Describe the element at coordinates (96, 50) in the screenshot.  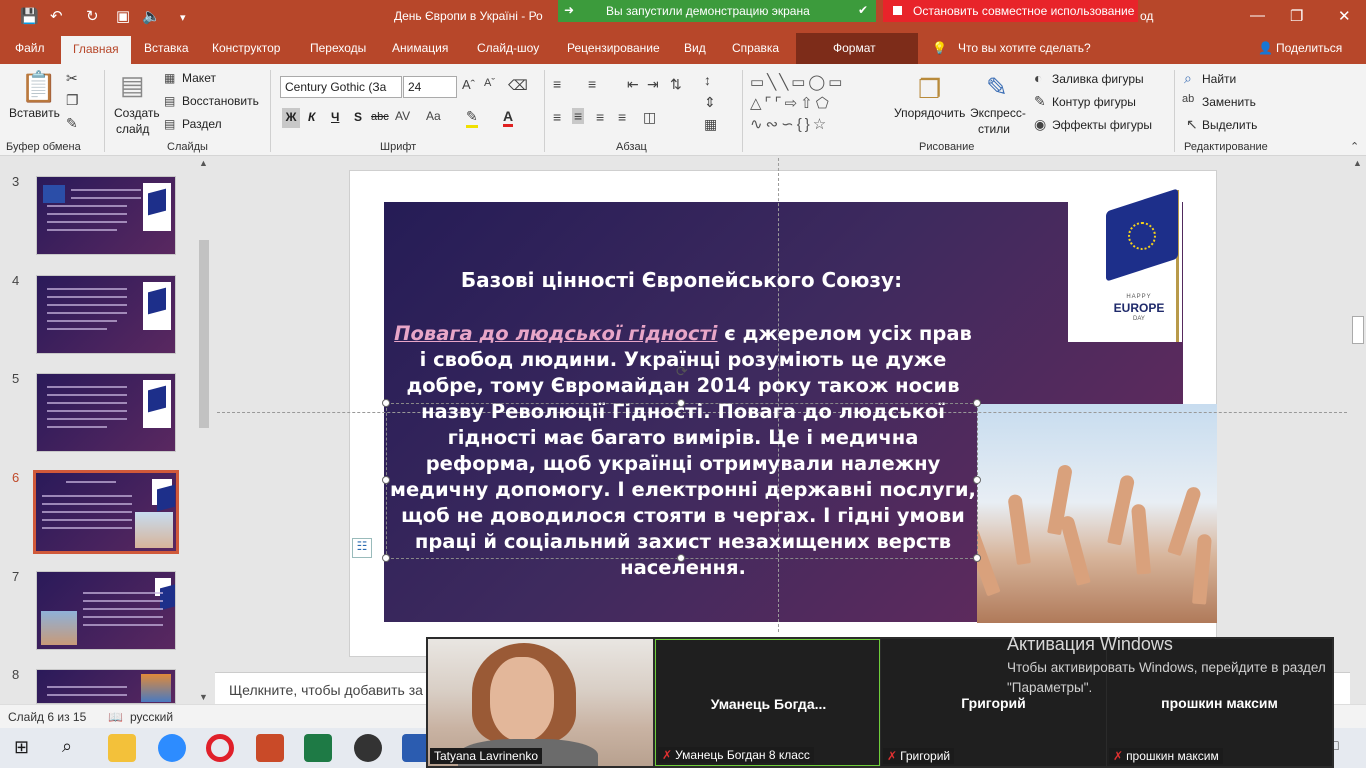
I see `tab-home: Главная` at that location.